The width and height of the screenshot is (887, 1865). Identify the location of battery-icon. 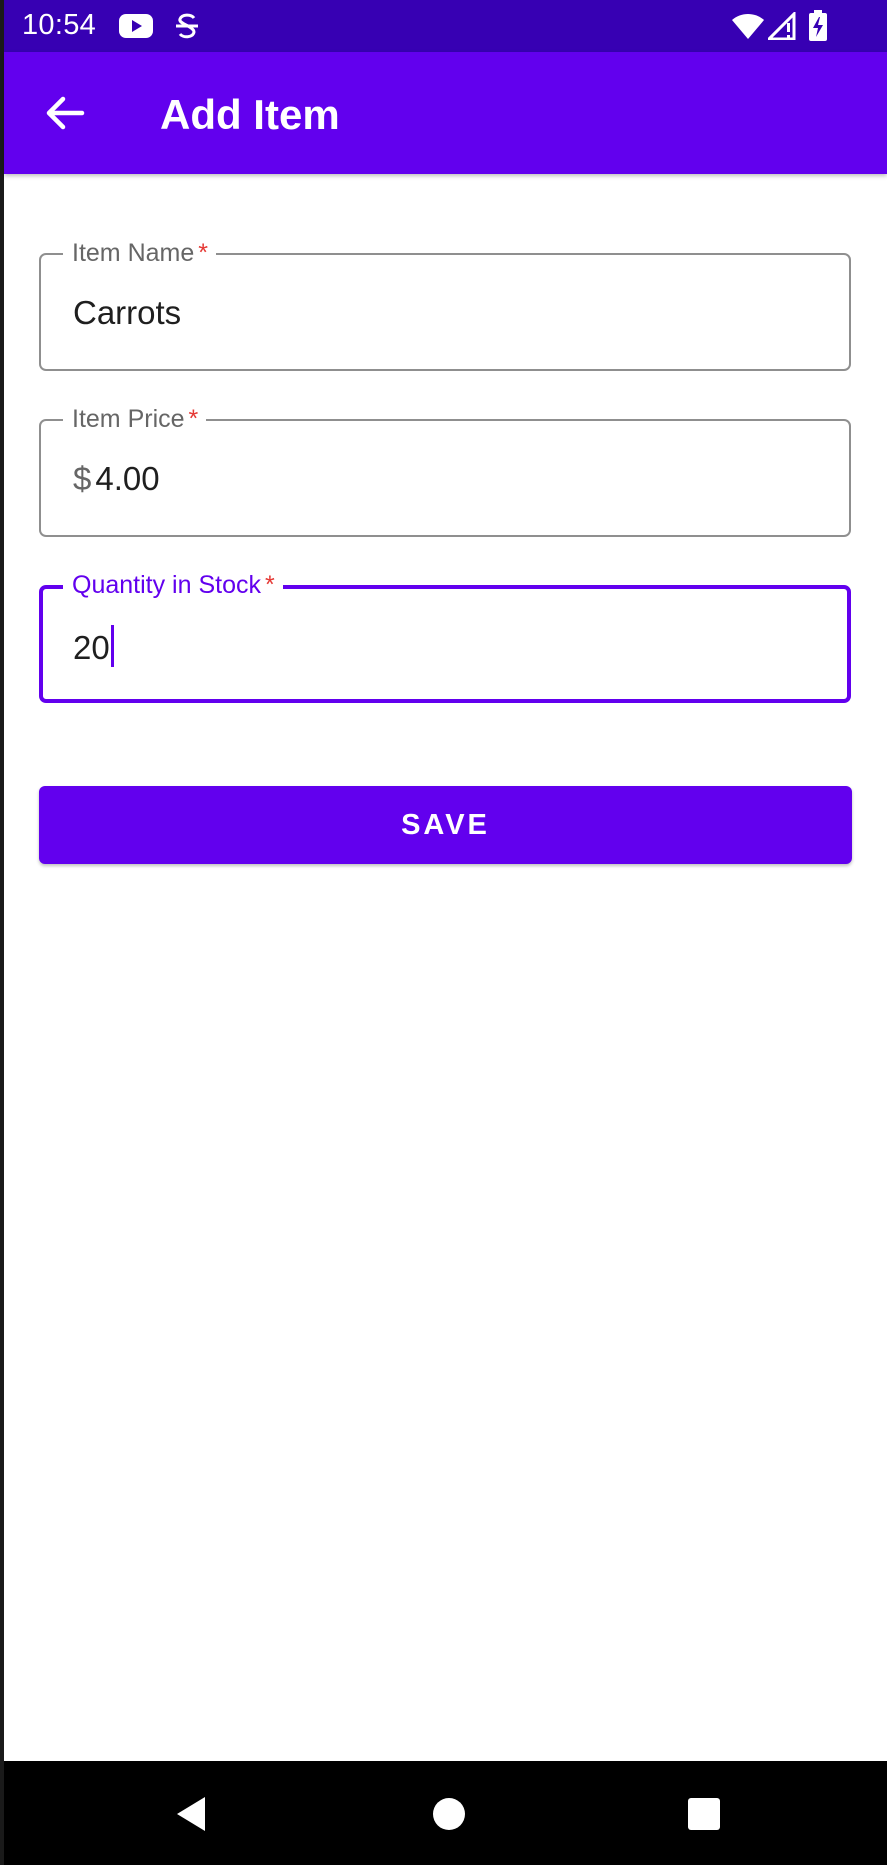
(818, 25).